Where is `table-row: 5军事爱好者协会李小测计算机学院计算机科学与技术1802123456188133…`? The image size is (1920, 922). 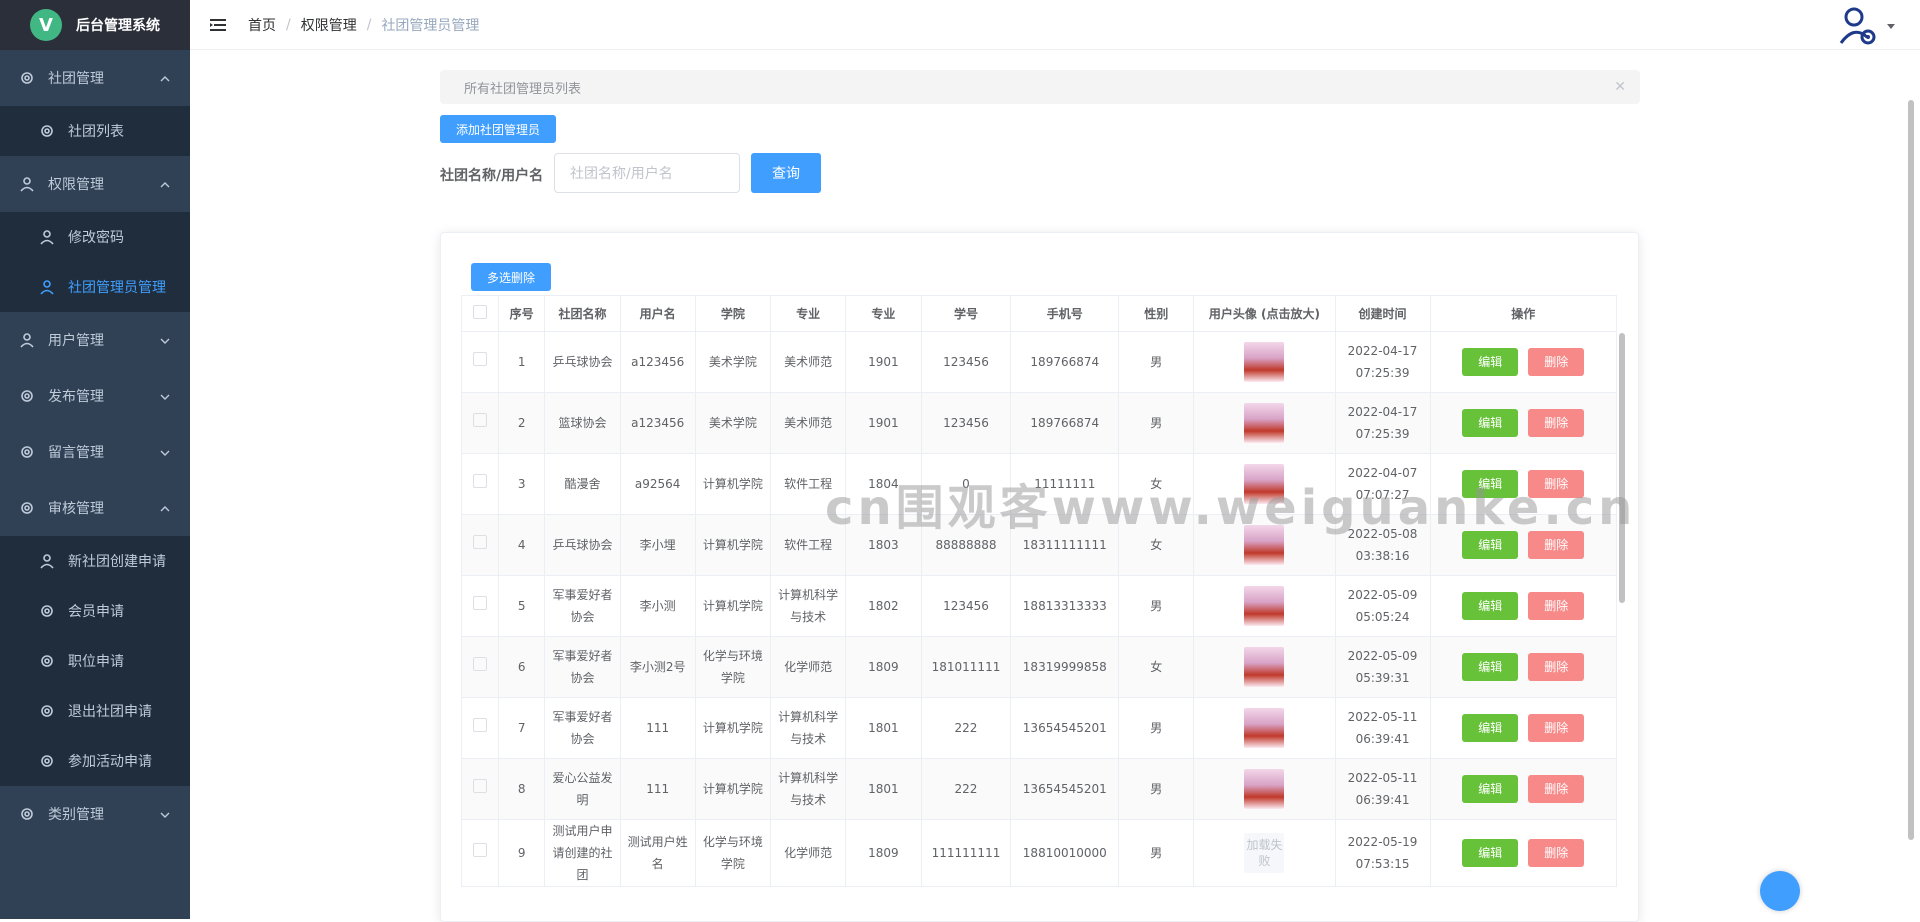
table-row: 5军事爱好者协会李小测计算机学院计算机科学与技术1802123456188133… is located at coordinates (1039, 606).